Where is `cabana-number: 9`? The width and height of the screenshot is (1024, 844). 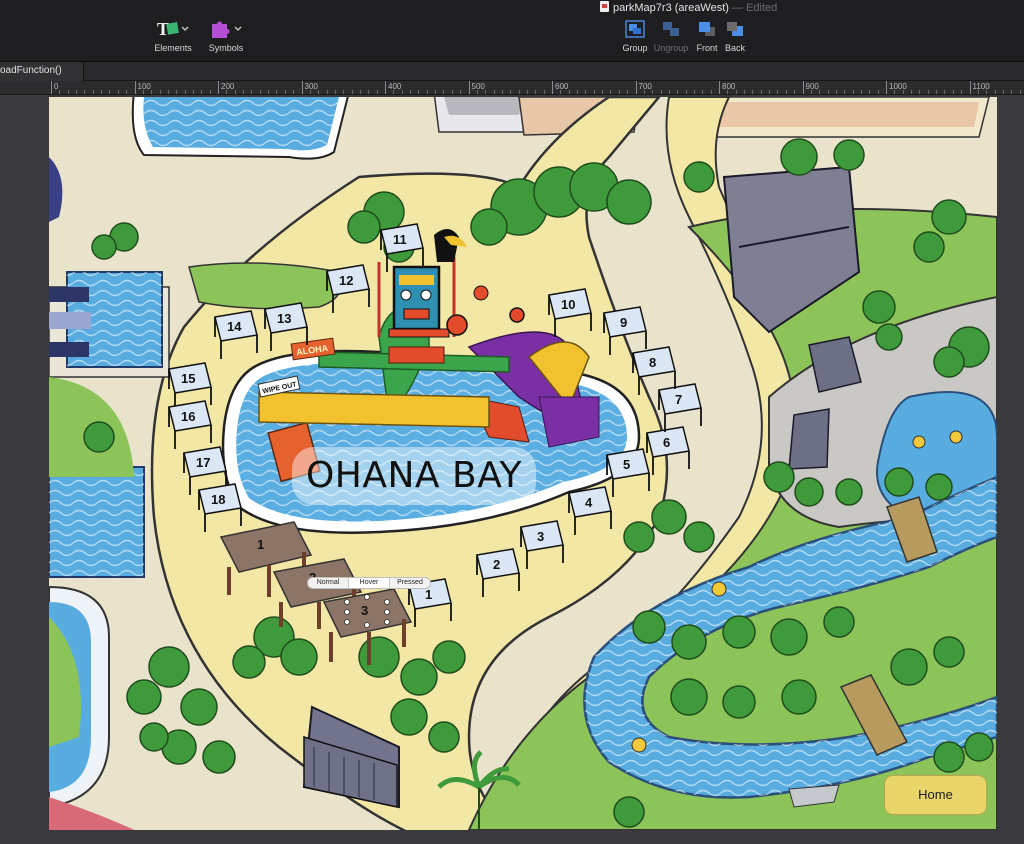 cabana-number: 9 is located at coordinates (623, 322).